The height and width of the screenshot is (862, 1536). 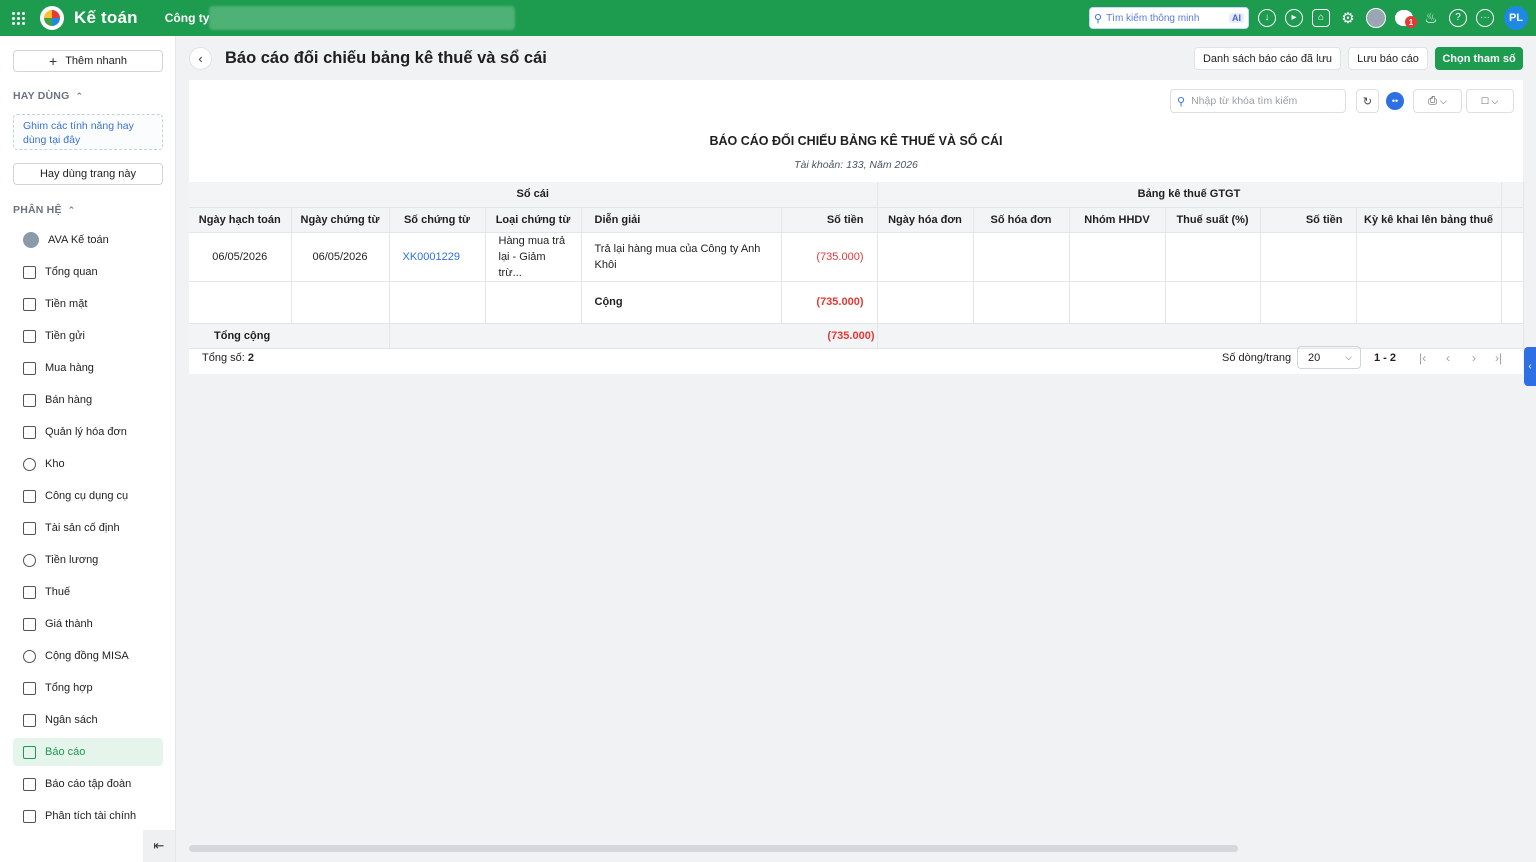 What do you see at coordinates (681, 220) in the screenshot?
I see `col-header: Diễn giải` at bounding box center [681, 220].